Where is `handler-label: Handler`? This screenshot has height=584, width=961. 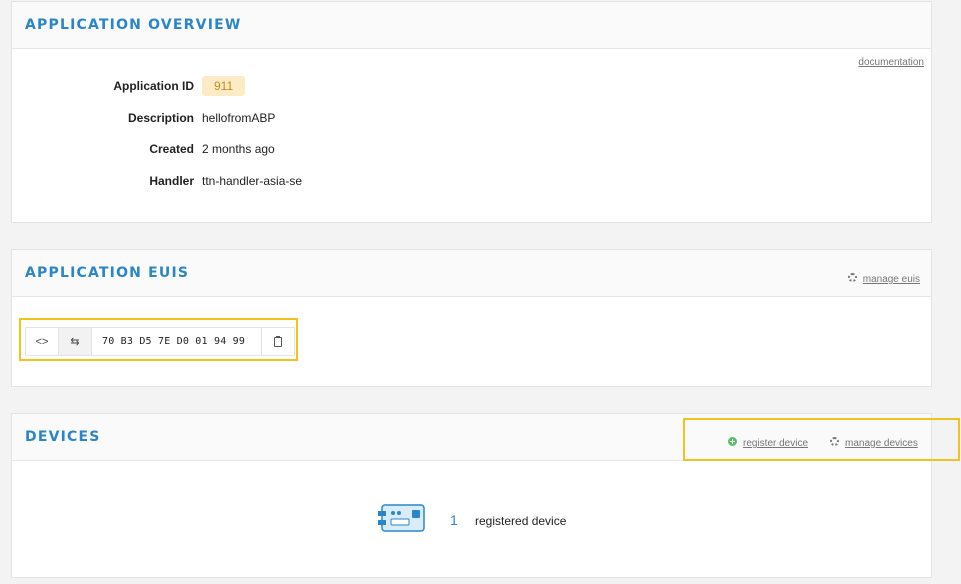
handler-label: Handler is located at coordinates (171, 181).